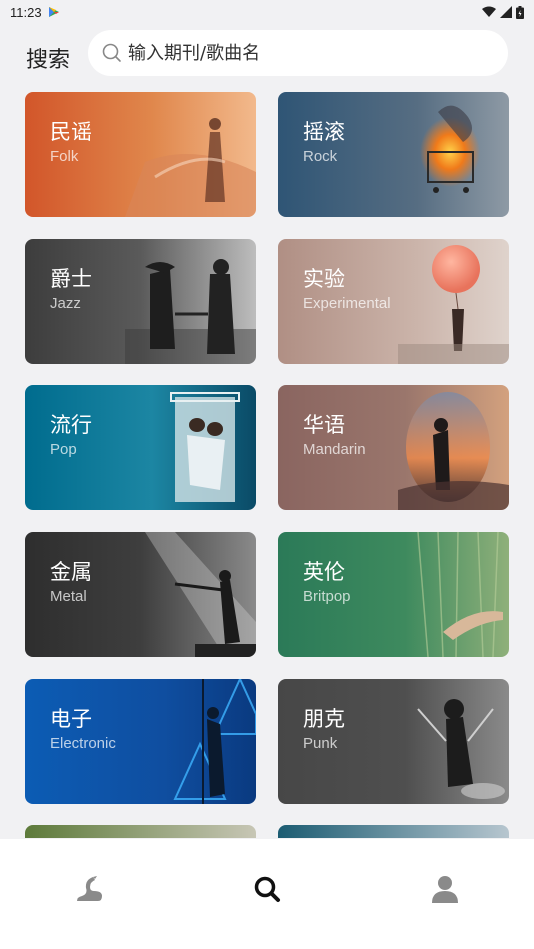 This screenshot has width=534, height=949. I want to click on genre-title: 电子, so click(71, 719).